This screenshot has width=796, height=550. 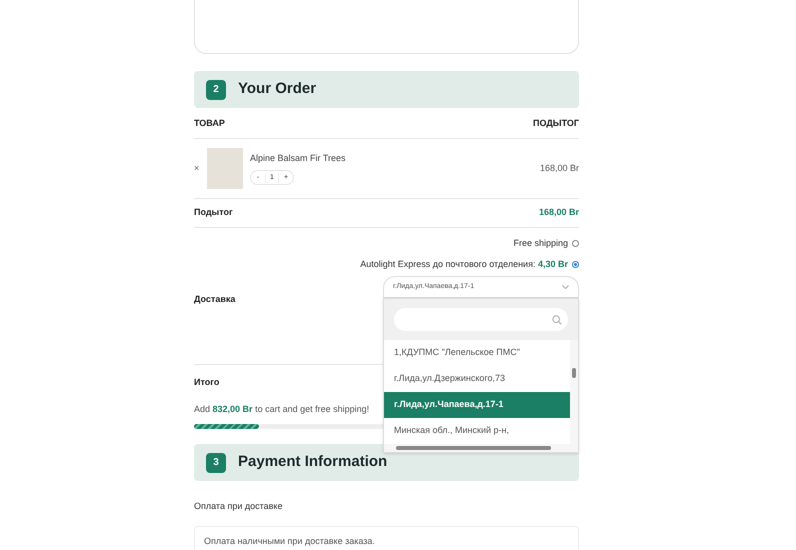 What do you see at coordinates (386, 27) in the screenshot?
I see `textarea-field` at bounding box center [386, 27].